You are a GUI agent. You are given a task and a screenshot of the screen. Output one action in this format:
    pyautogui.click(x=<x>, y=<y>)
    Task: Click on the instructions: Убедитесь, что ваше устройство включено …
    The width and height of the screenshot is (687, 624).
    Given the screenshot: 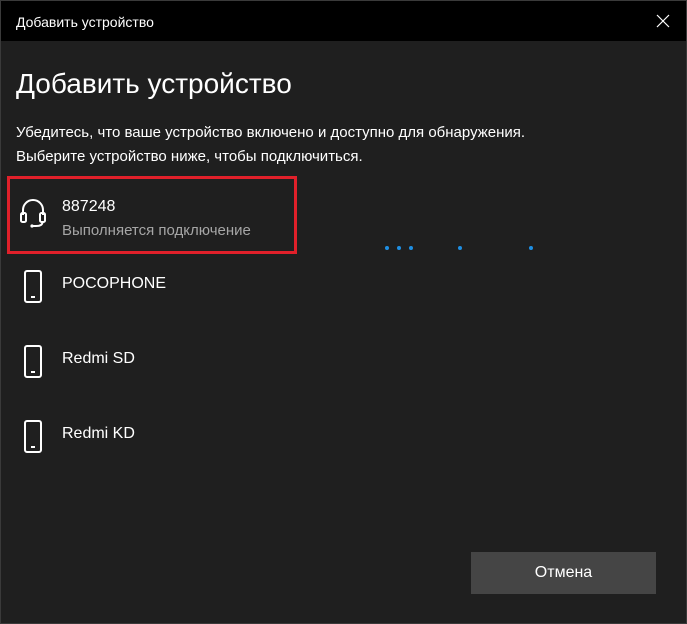 What is the action you would take?
    pyautogui.click(x=341, y=145)
    